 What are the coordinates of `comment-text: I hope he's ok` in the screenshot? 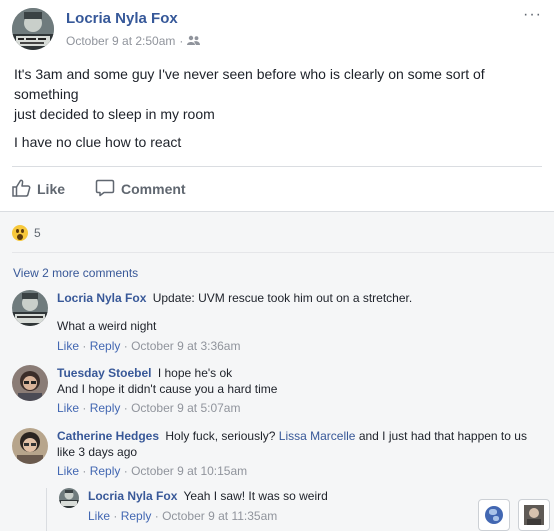 It's located at (195, 373).